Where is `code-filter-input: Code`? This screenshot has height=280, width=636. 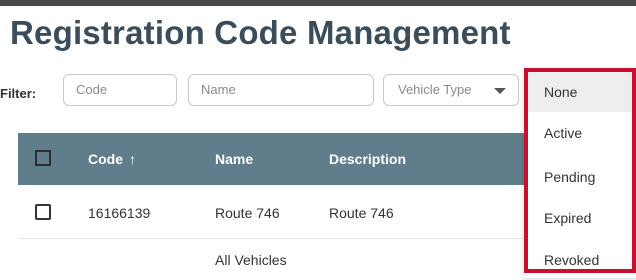
code-filter-input: Code is located at coordinates (120, 90).